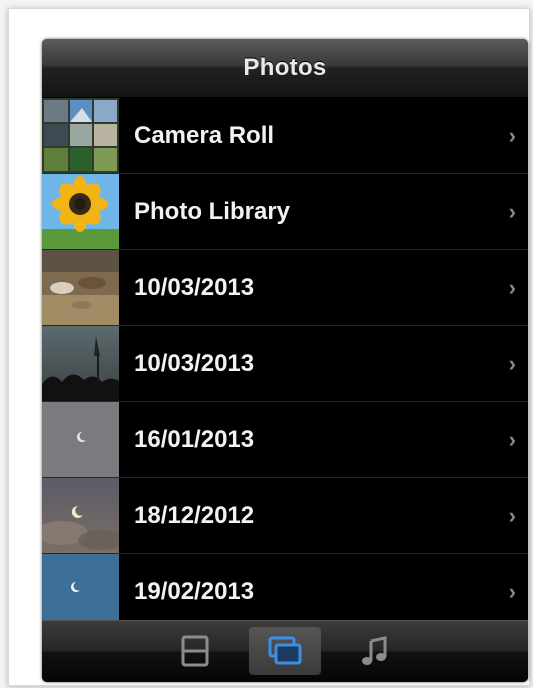  Describe the element at coordinates (285, 440) in the screenshot. I see `album-row-16-01-2013: 16/01/2013 ›` at that location.